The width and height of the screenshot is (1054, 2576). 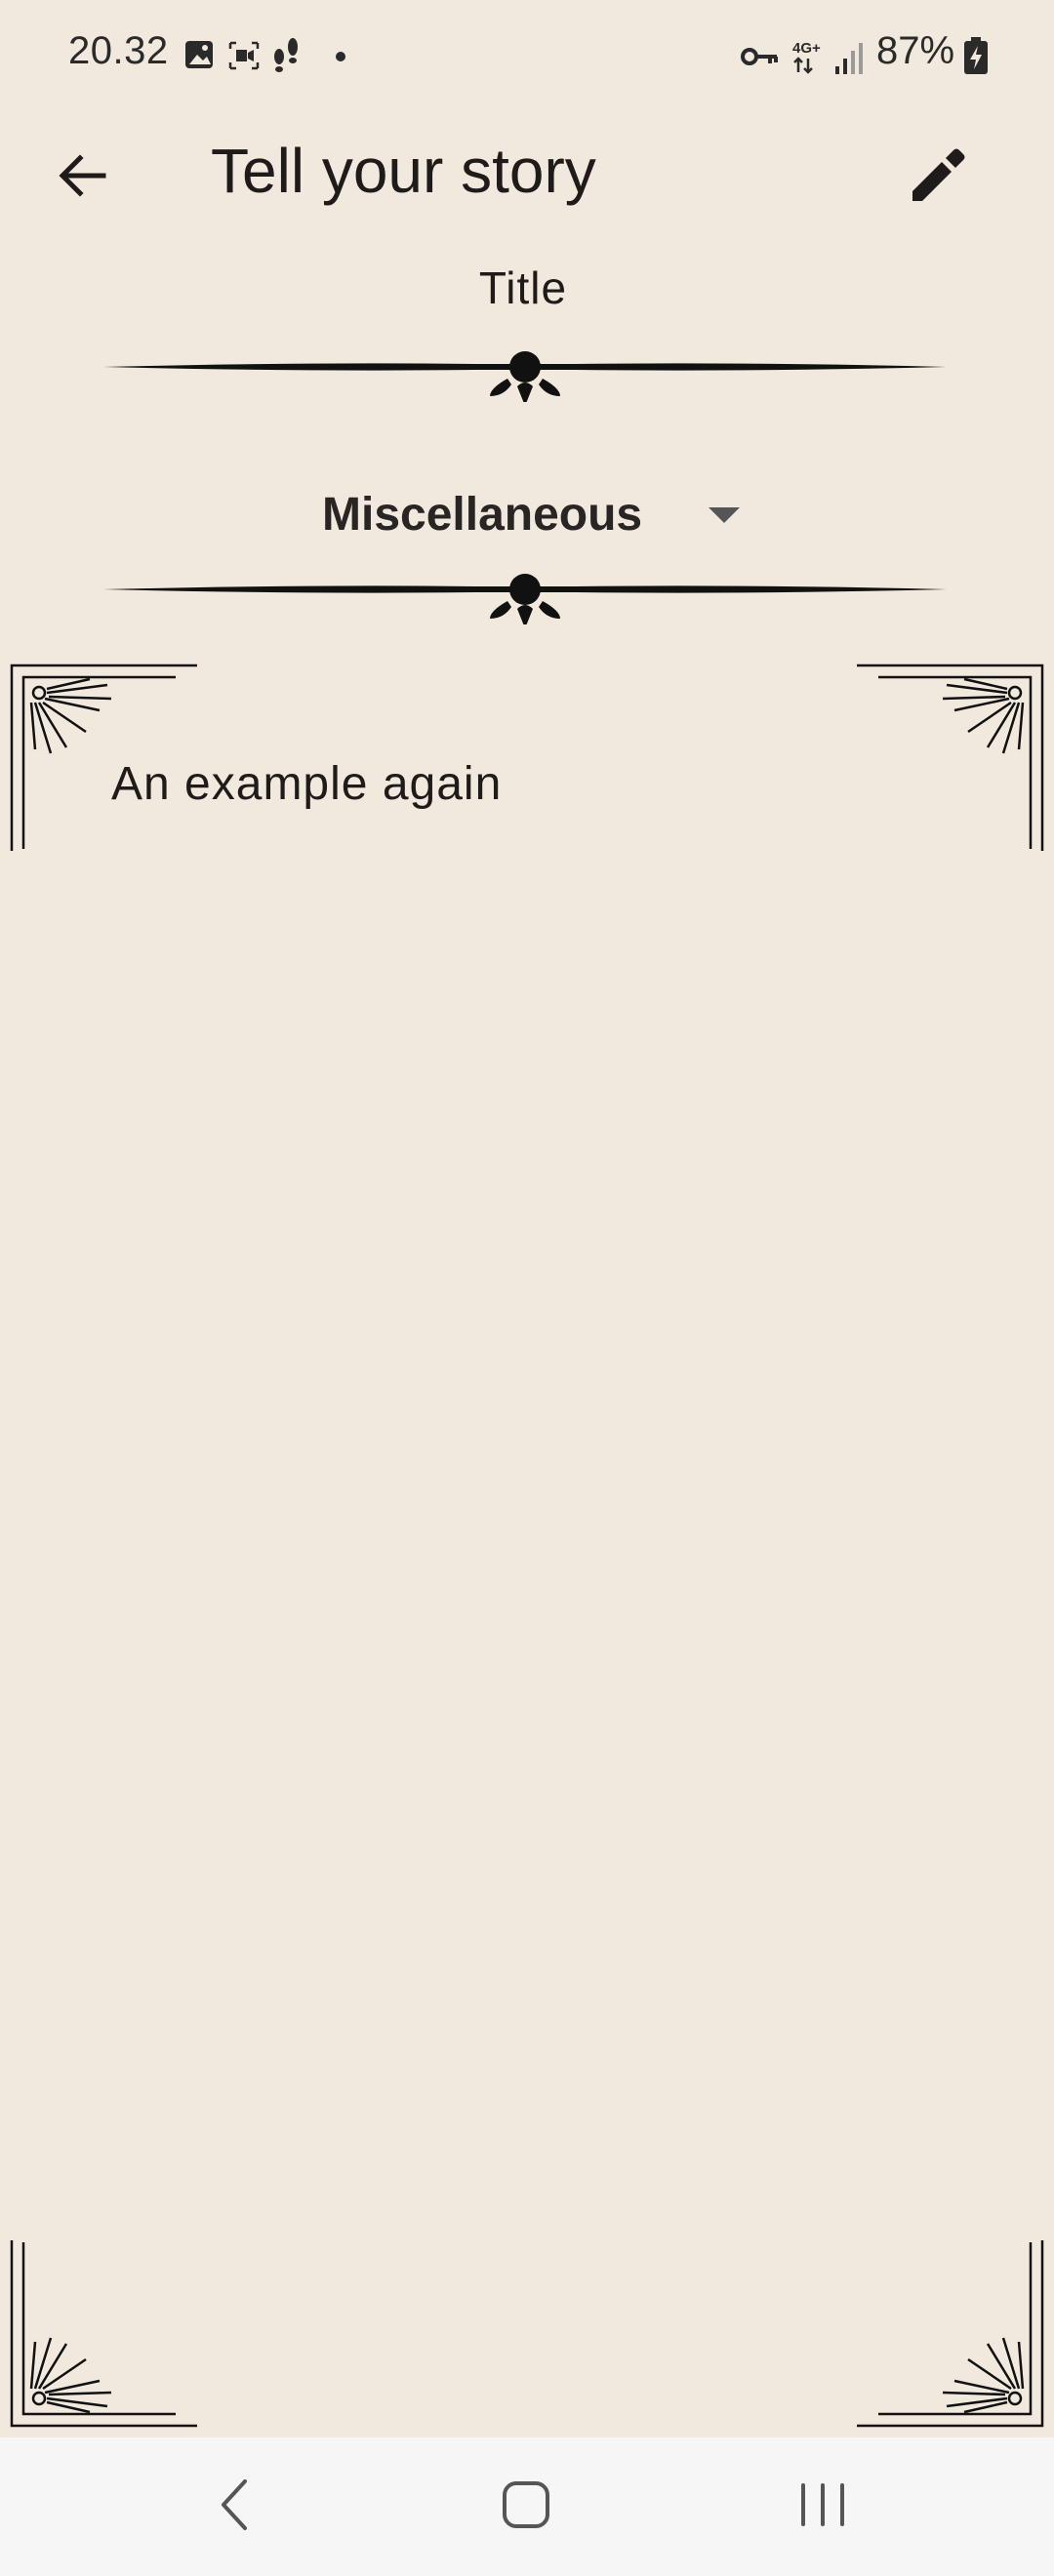 What do you see at coordinates (806, 48) in the screenshot?
I see `svg-text: 4G+` at bounding box center [806, 48].